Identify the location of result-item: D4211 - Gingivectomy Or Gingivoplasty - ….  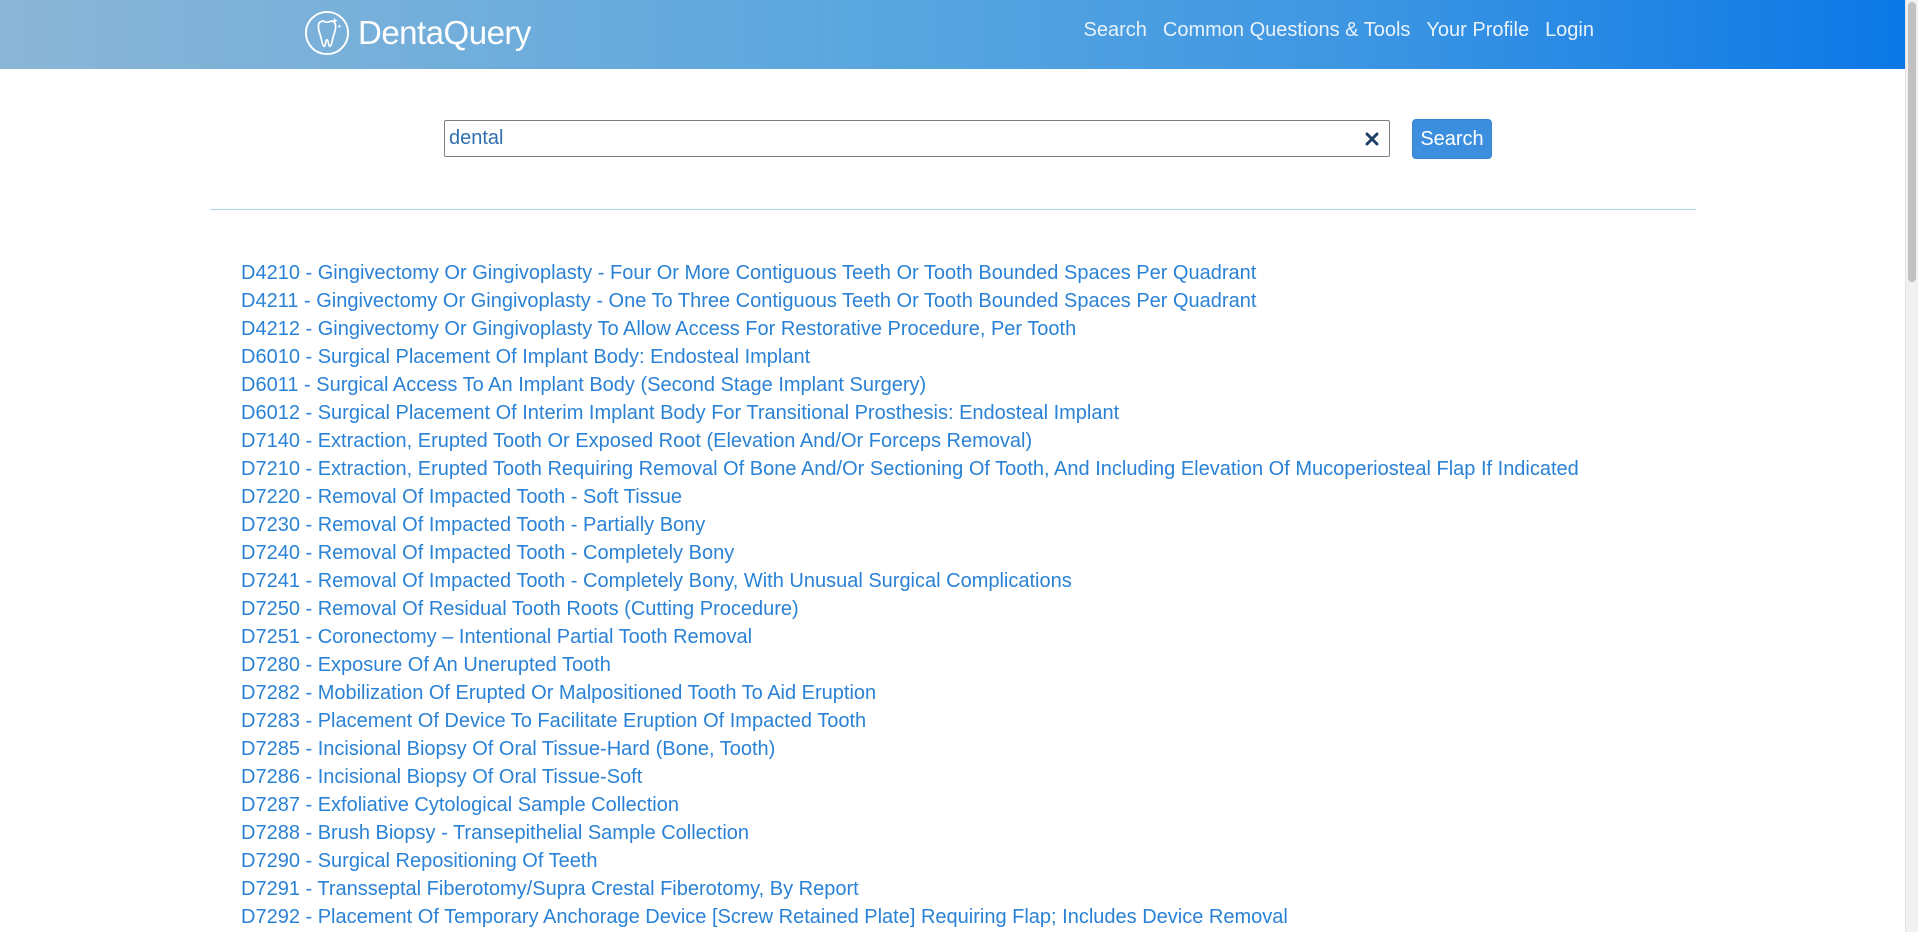
(910, 301).